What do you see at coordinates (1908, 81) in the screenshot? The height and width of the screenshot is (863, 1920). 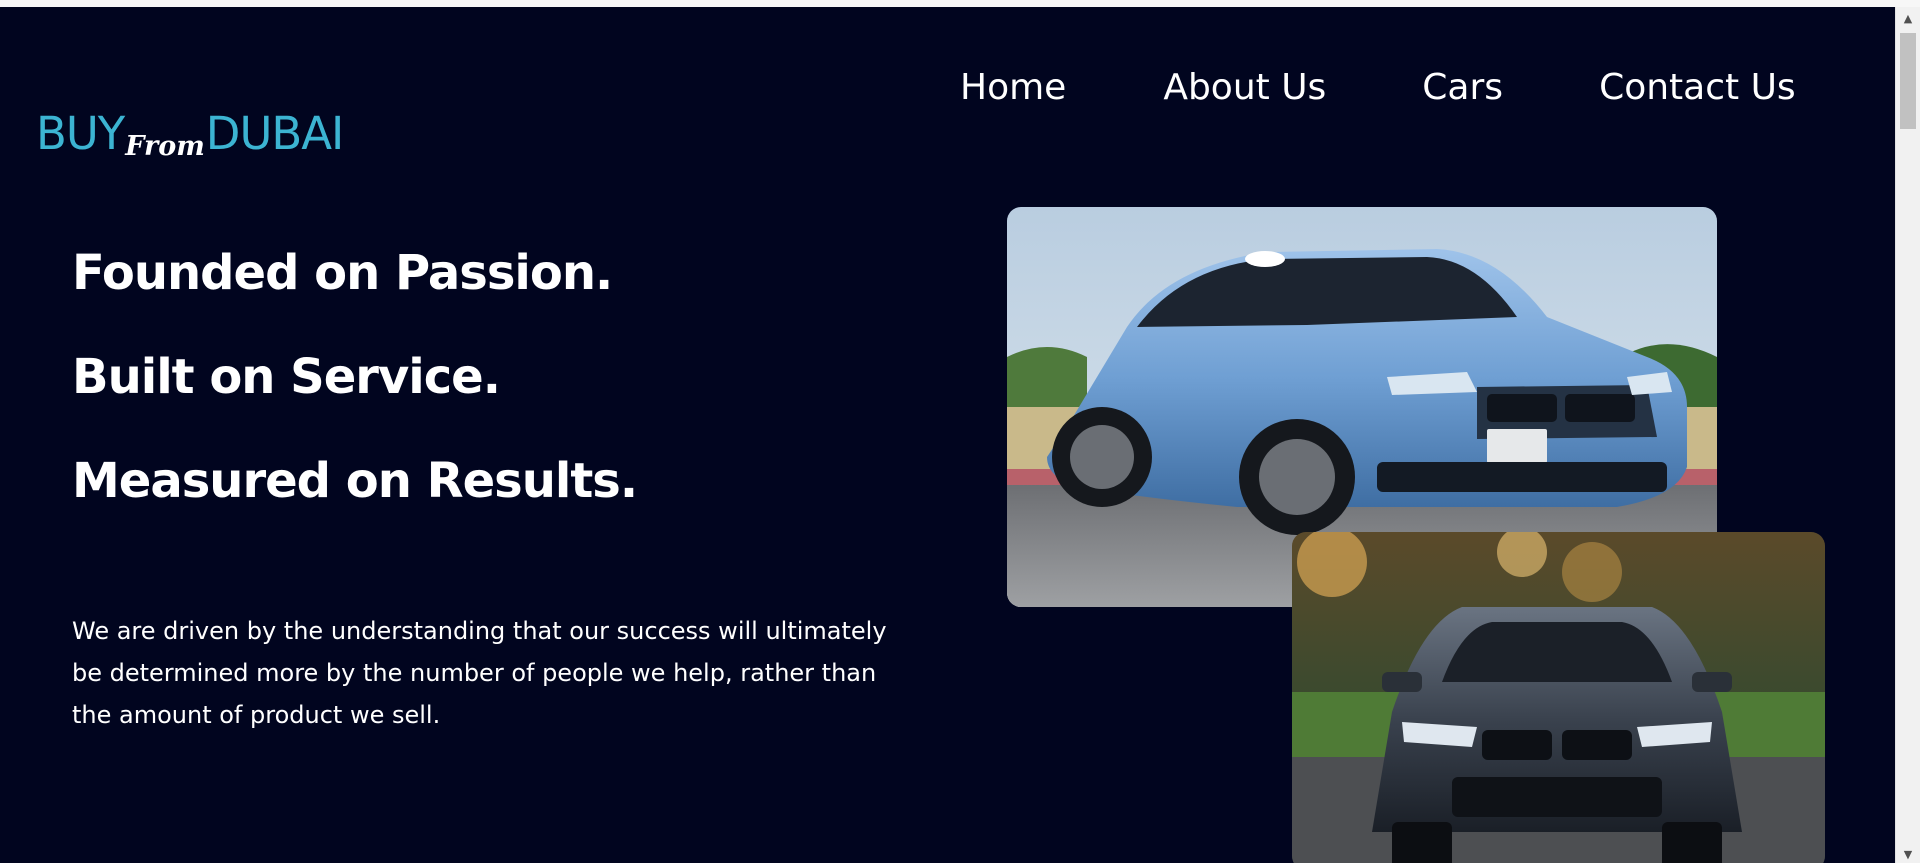 I see `scroll-thumb` at bounding box center [1908, 81].